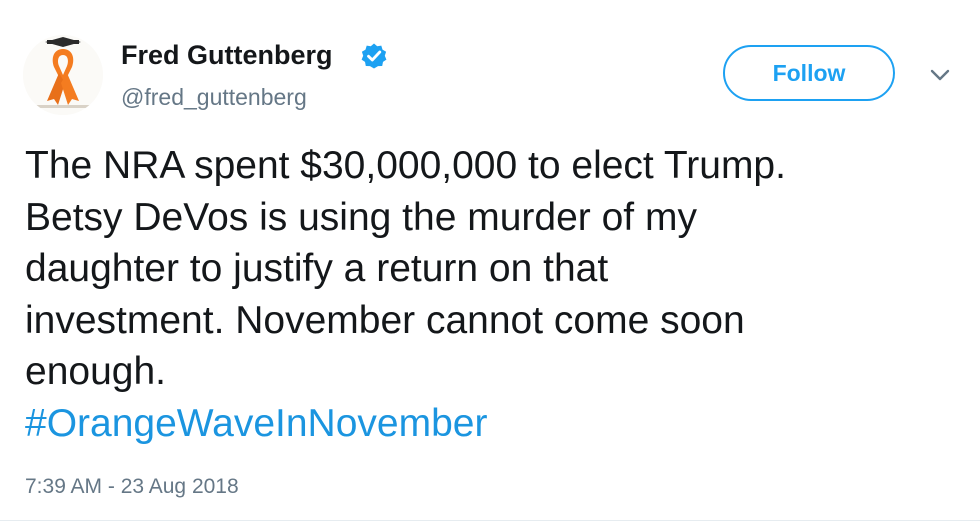 This screenshot has width=980, height=526. I want to click on hashtag-link: #OrangeWaveInNovember, so click(490, 424).